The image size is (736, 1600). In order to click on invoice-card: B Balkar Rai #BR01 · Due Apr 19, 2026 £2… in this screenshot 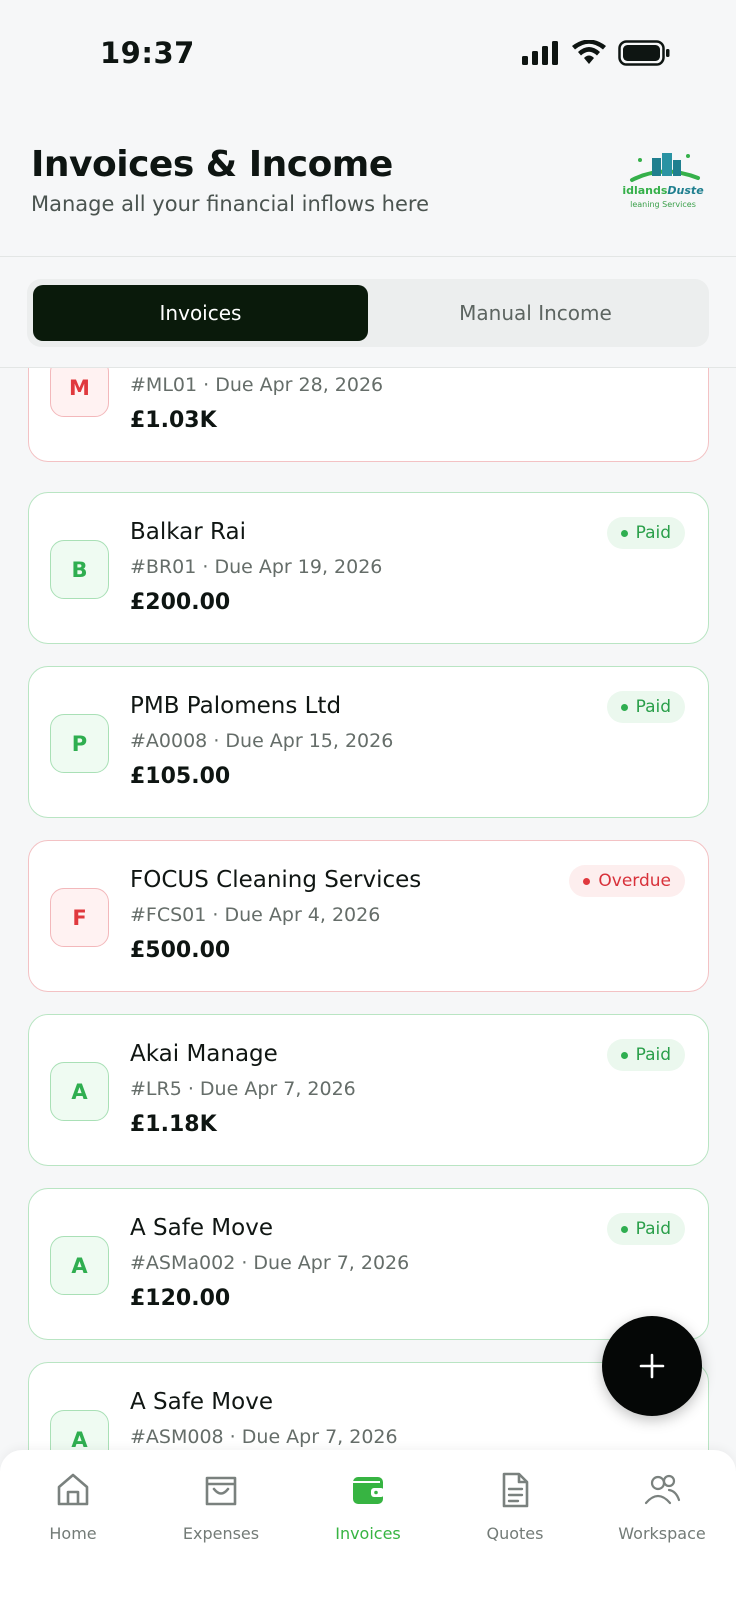, I will do `click(368, 568)`.